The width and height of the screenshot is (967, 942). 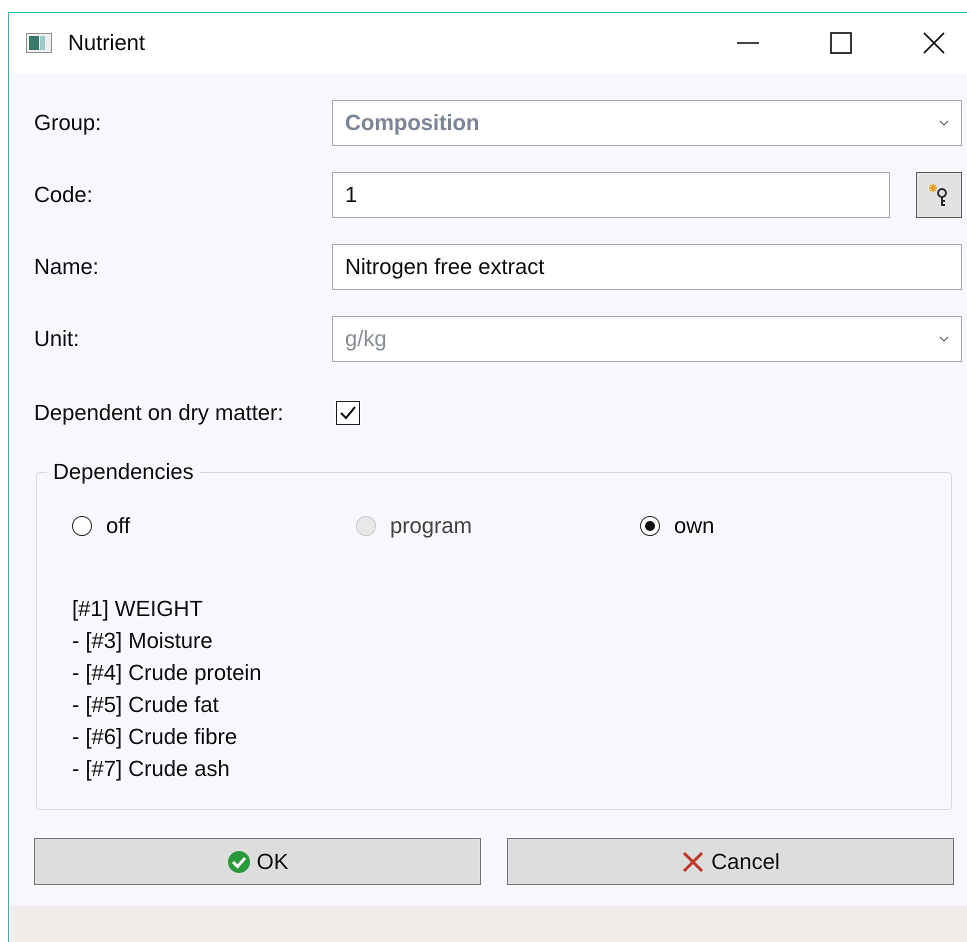 What do you see at coordinates (151, 769) in the screenshot?
I see `dependency-line: - [#7] Crude ash` at bounding box center [151, 769].